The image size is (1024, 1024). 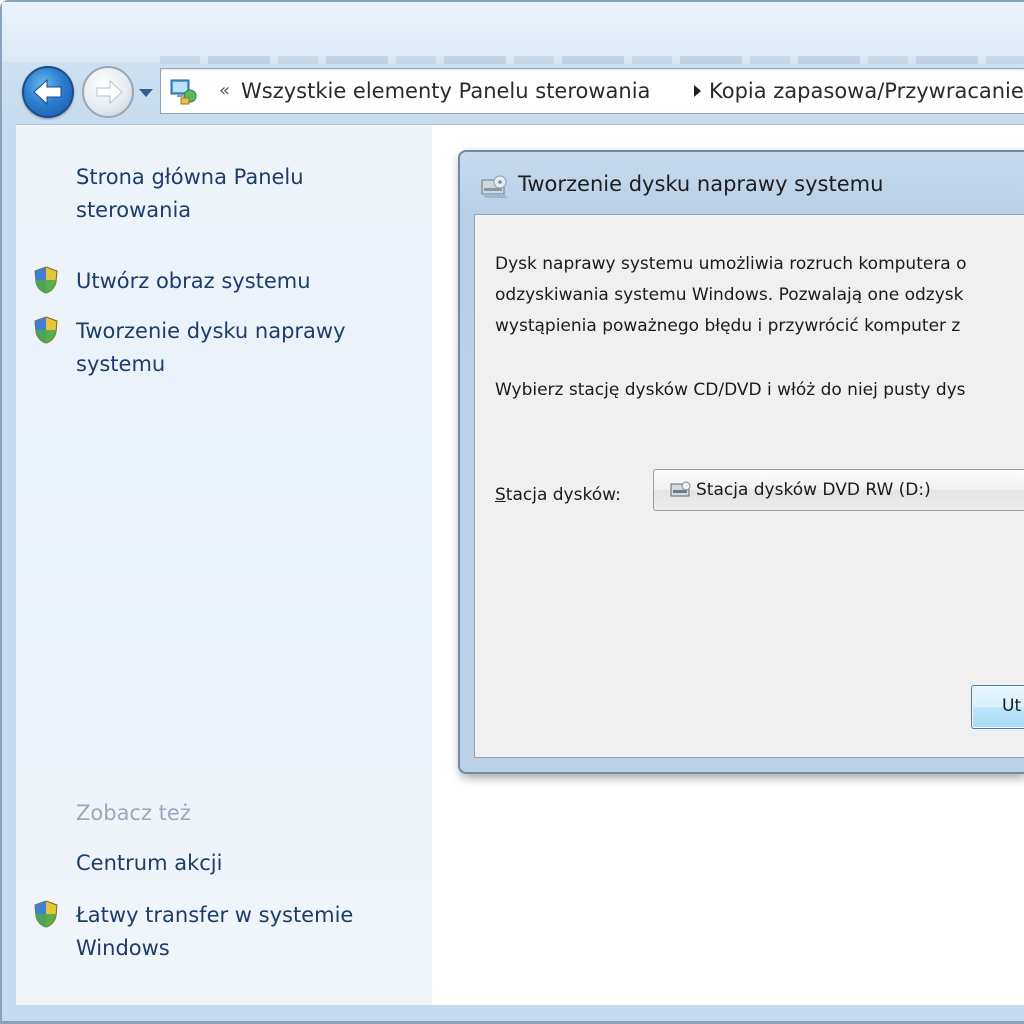 I want to click on dvd-drive-icon, so click(x=680, y=489).